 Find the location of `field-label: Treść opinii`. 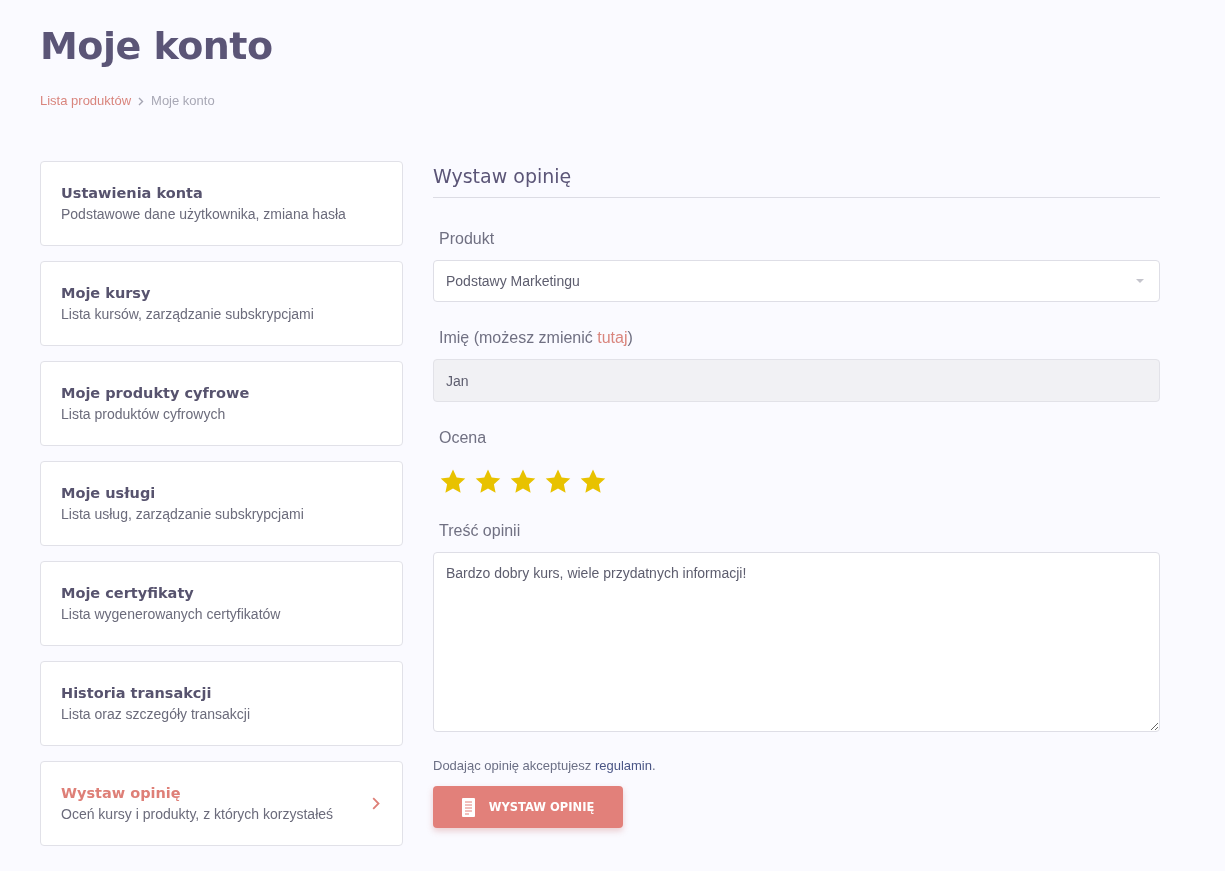

field-label: Treść opinii is located at coordinates (479, 531).